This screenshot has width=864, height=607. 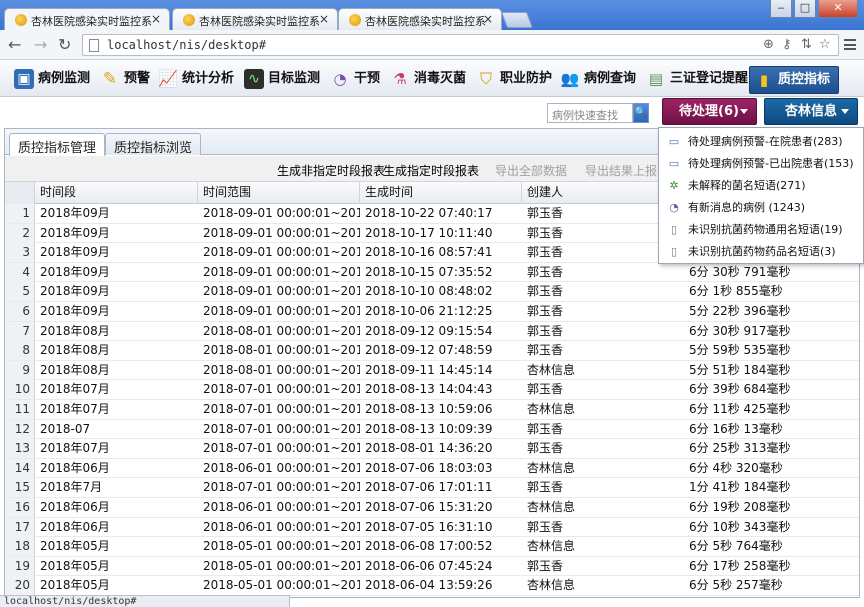 I want to click on menu-item-case-query: 👥 病例查询, so click(x=598, y=80).